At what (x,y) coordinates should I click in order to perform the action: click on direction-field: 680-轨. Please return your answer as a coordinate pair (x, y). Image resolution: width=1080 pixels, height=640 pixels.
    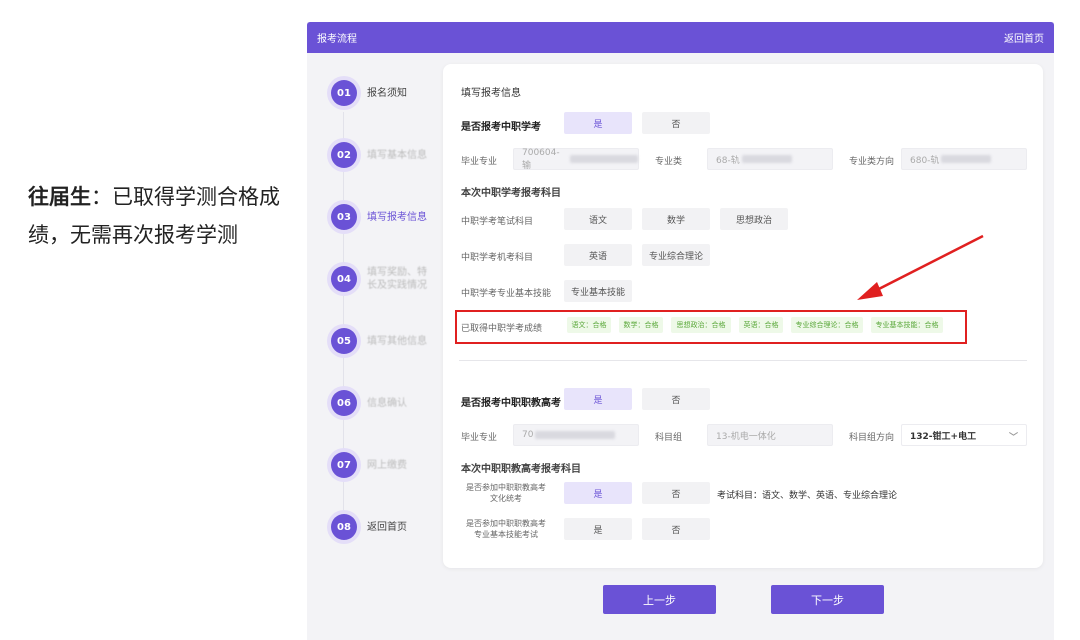
    Looking at the image, I should click on (964, 159).